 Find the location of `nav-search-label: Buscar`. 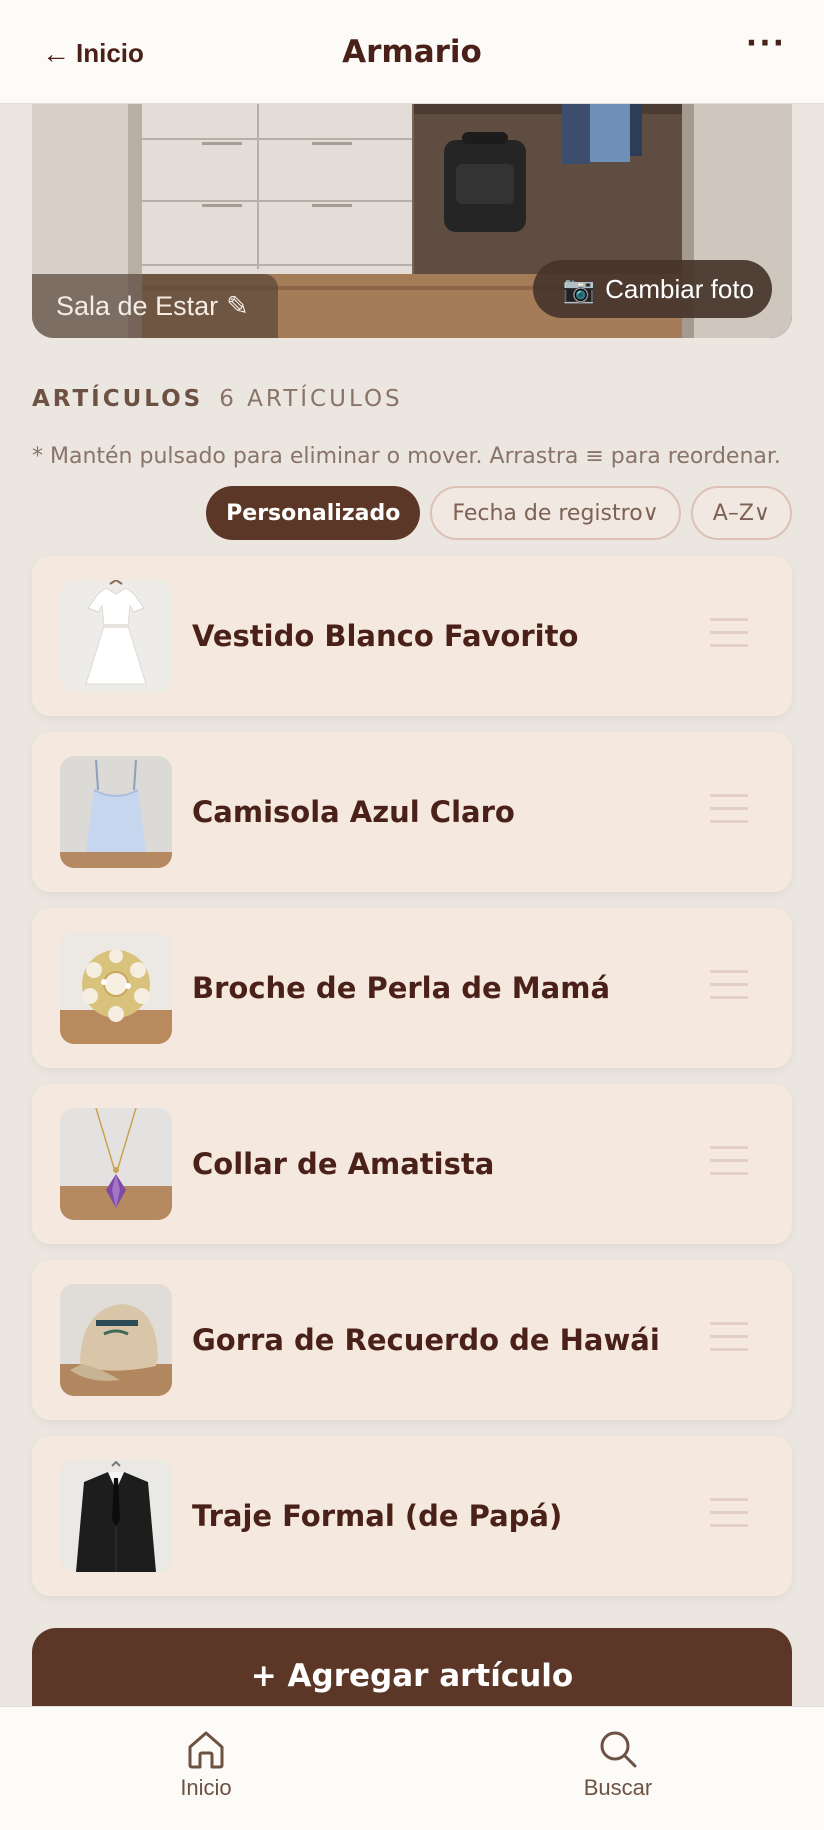

nav-search-label: Buscar is located at coordinates (618, 1787).